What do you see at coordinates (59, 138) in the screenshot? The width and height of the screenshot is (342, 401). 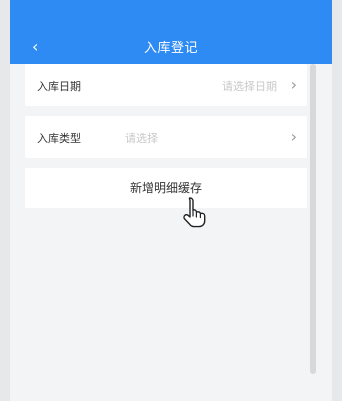 I see `type-label: 入库类型` at bounding box center [59, 138].